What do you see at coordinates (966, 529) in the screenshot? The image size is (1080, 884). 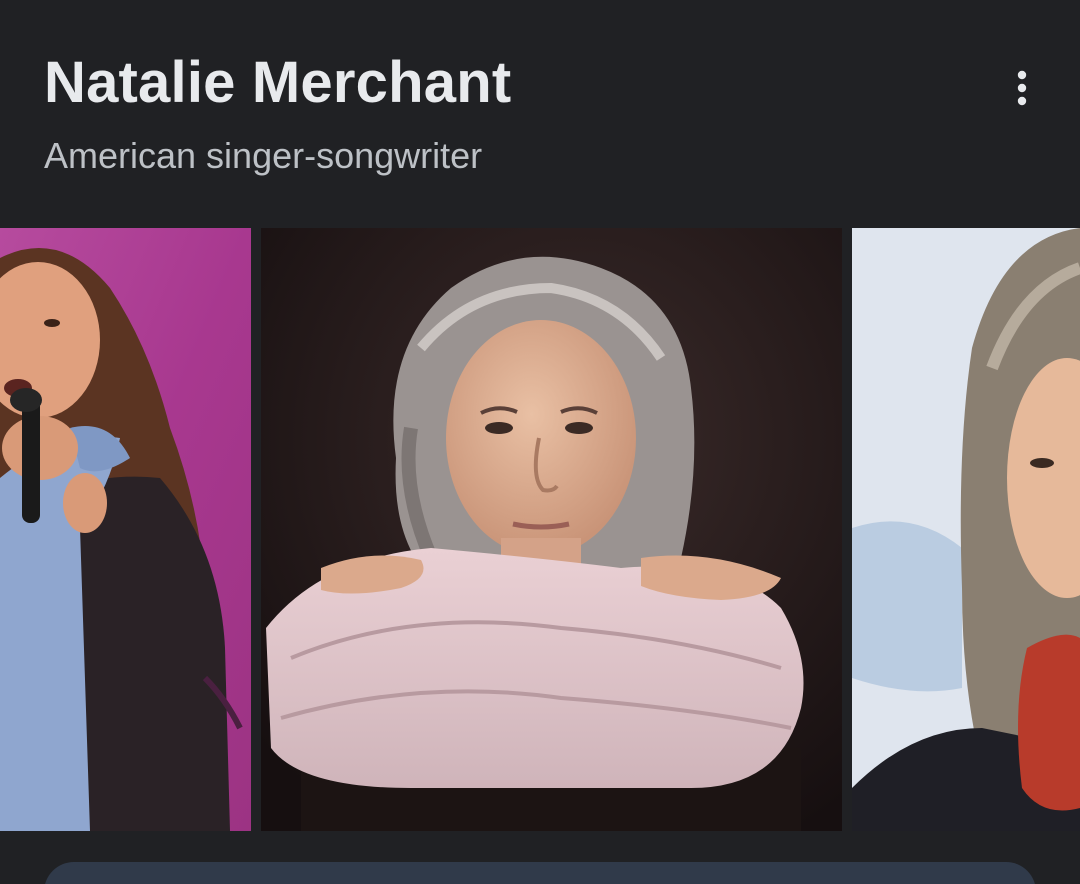 I see `image-portrait-red-scarf` at bounding box center [966, 529].